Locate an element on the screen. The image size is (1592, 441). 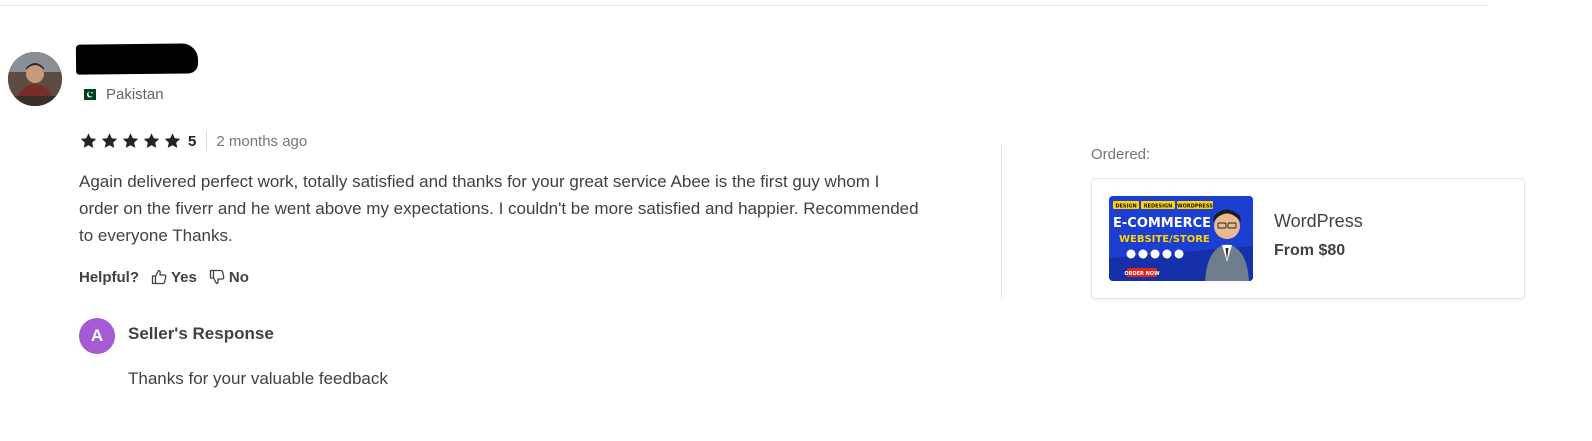
helpful-yes-label: Yes is located at coordinates (184, 277).